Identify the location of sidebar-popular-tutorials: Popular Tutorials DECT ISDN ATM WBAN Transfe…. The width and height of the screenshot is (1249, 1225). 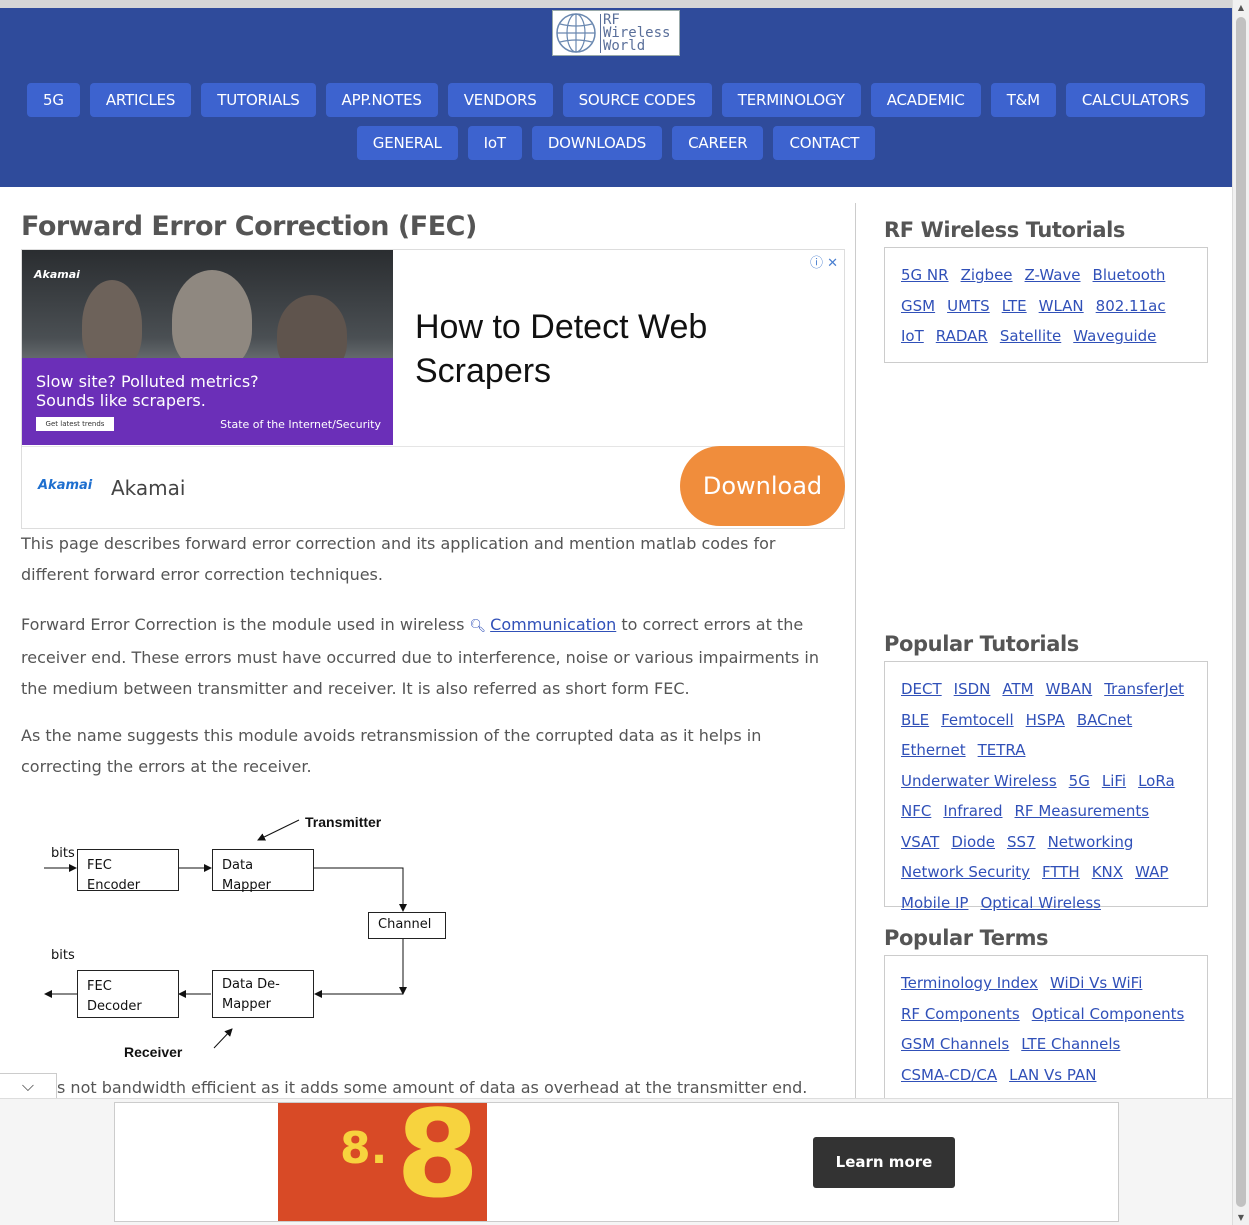
(1046, 772).